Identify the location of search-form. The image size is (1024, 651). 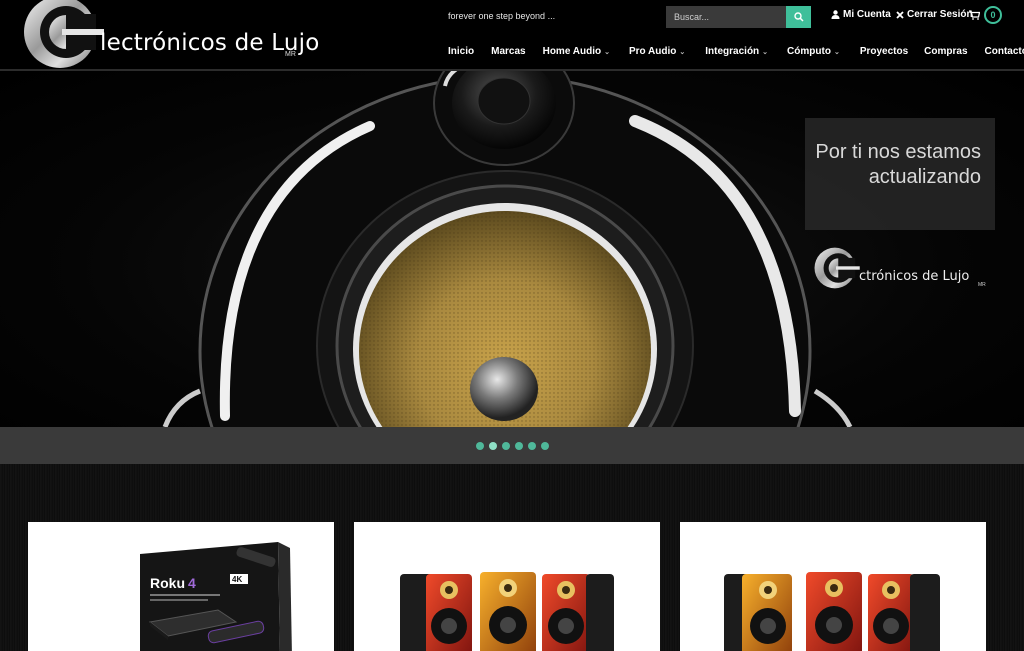
(738, 17).